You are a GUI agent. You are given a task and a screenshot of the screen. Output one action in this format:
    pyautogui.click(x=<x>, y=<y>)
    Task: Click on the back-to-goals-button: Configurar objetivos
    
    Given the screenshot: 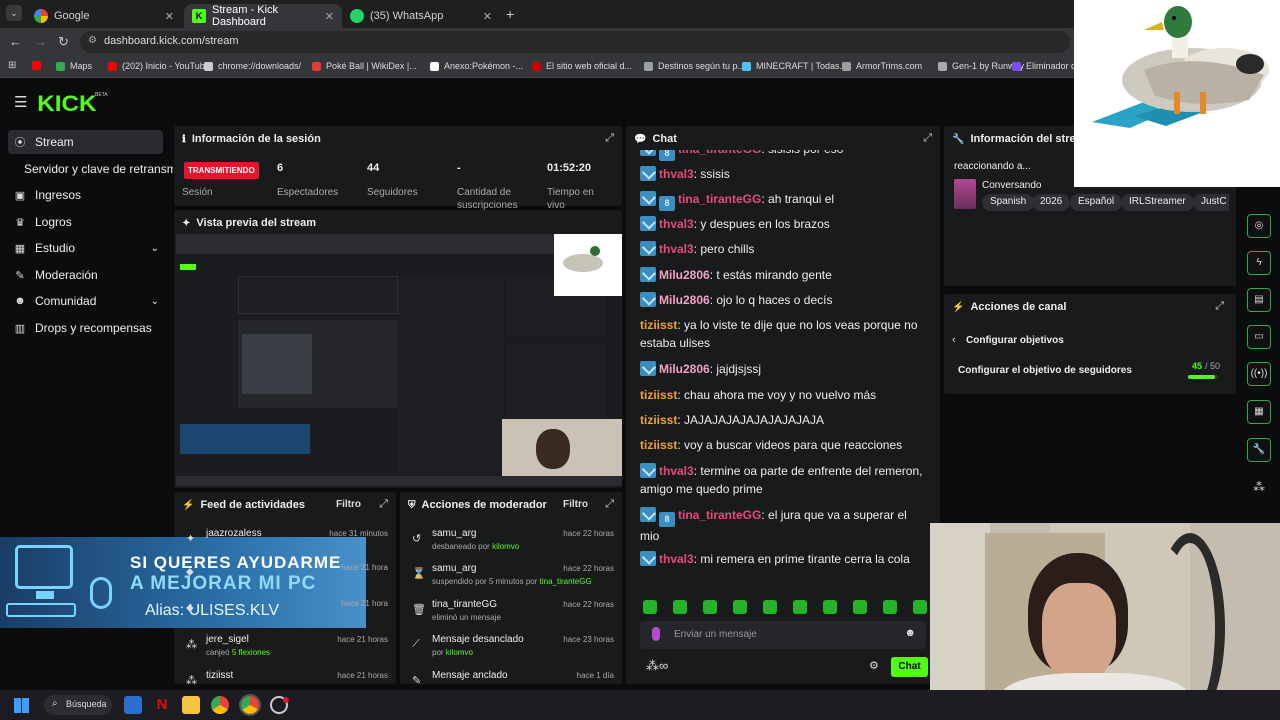 What is the action you would take?
    pyautogui.click(x=1015, y=340)
    